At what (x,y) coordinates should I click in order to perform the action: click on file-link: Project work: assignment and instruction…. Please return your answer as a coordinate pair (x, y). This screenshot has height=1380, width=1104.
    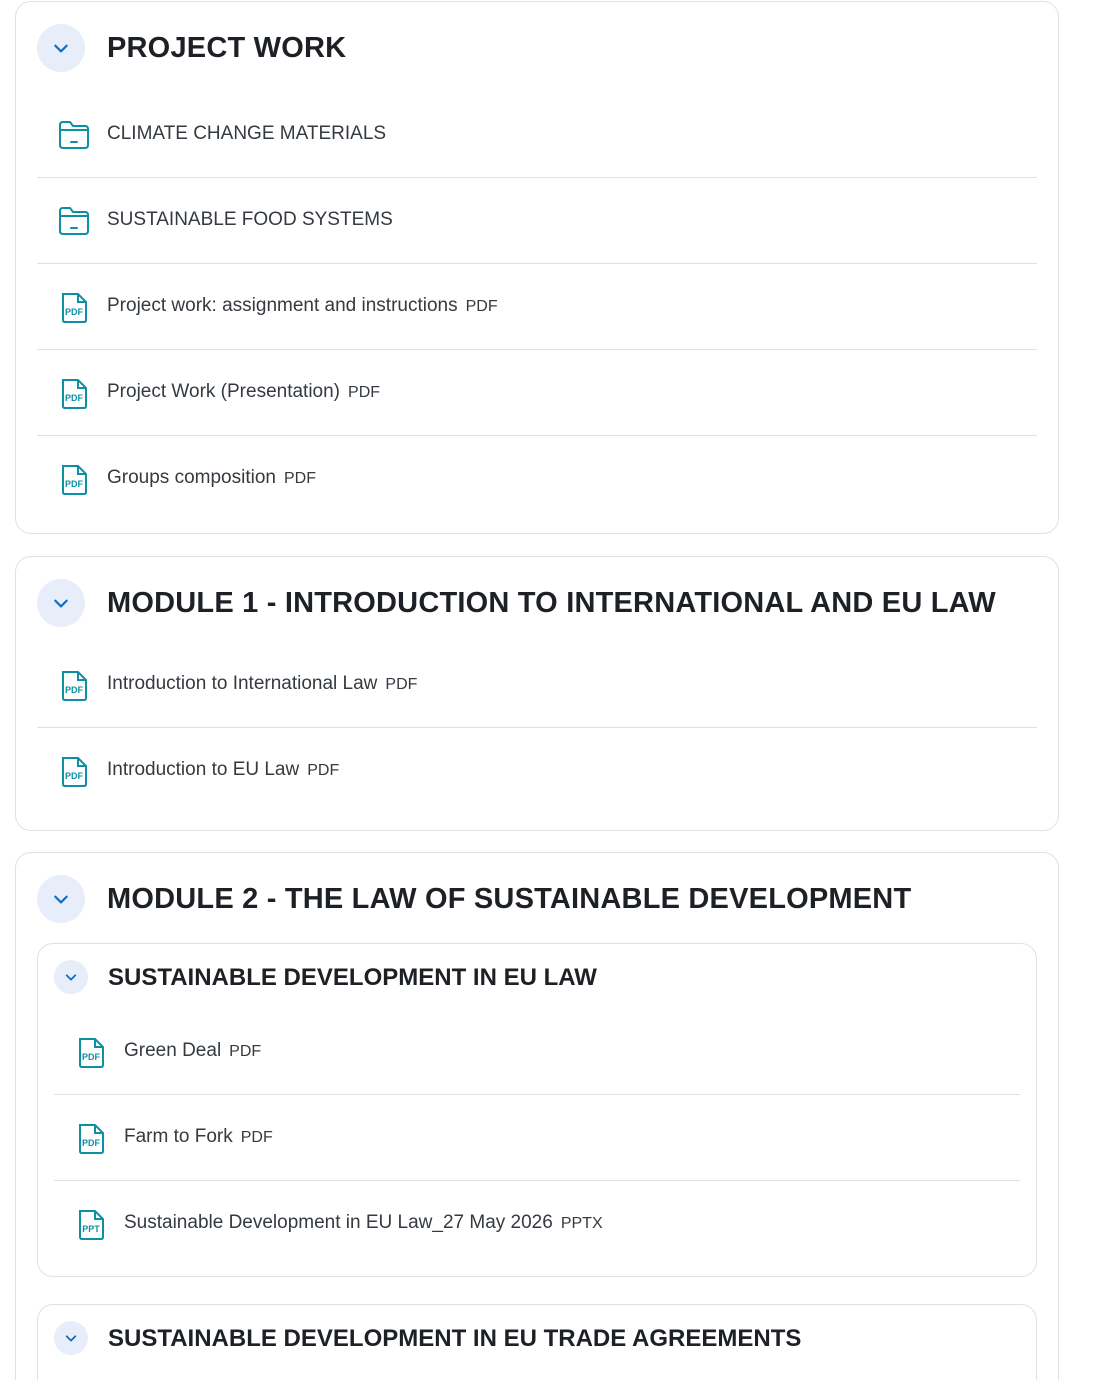
    Looking at the image, I should click on (302, 306).